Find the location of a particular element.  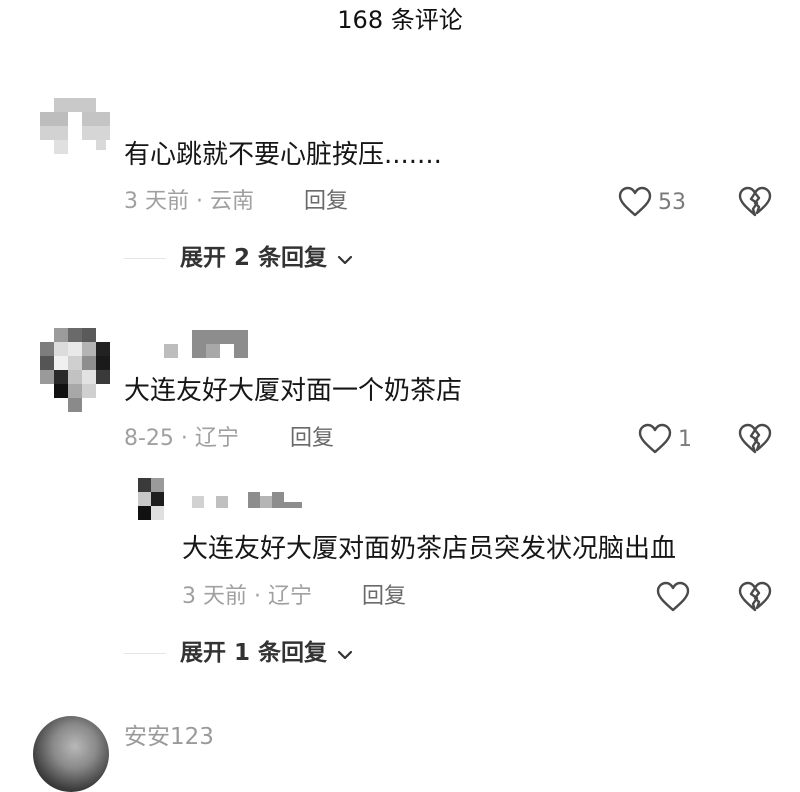

like-count: 53 is located at coordinates (672, 202).